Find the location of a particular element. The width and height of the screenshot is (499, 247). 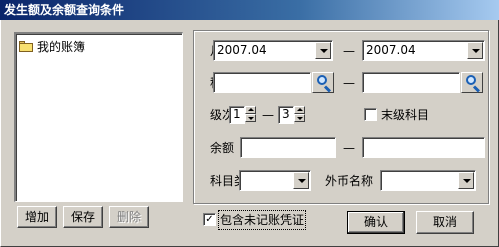

subject-from-search-button is located at coordinates (323, 82).